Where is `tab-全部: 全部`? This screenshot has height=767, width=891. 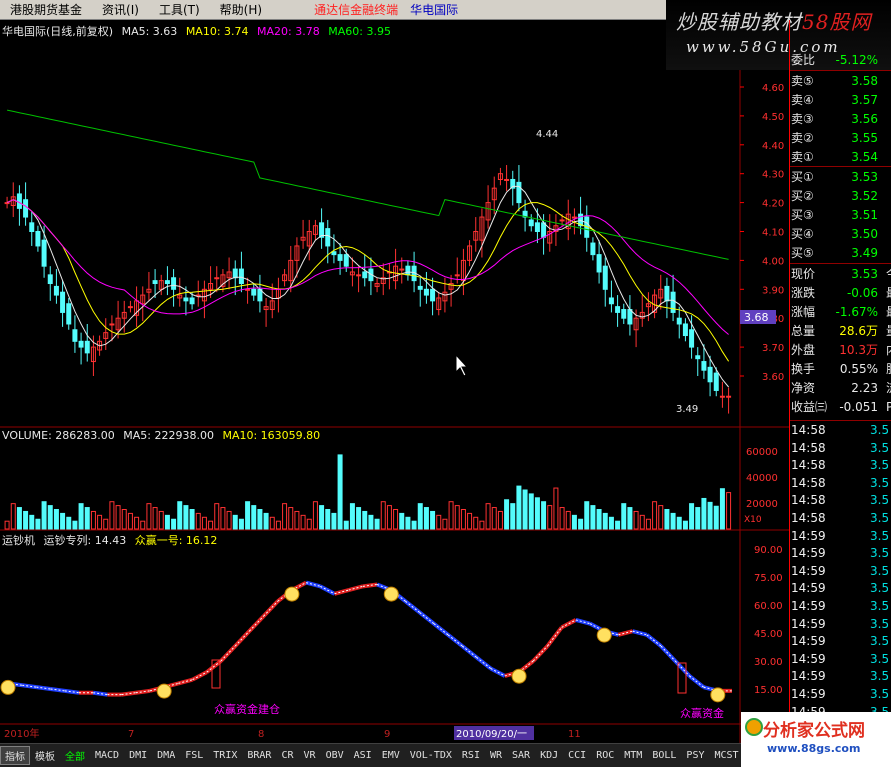
tab-全部: 全部 is located at coordinates (75, 755).